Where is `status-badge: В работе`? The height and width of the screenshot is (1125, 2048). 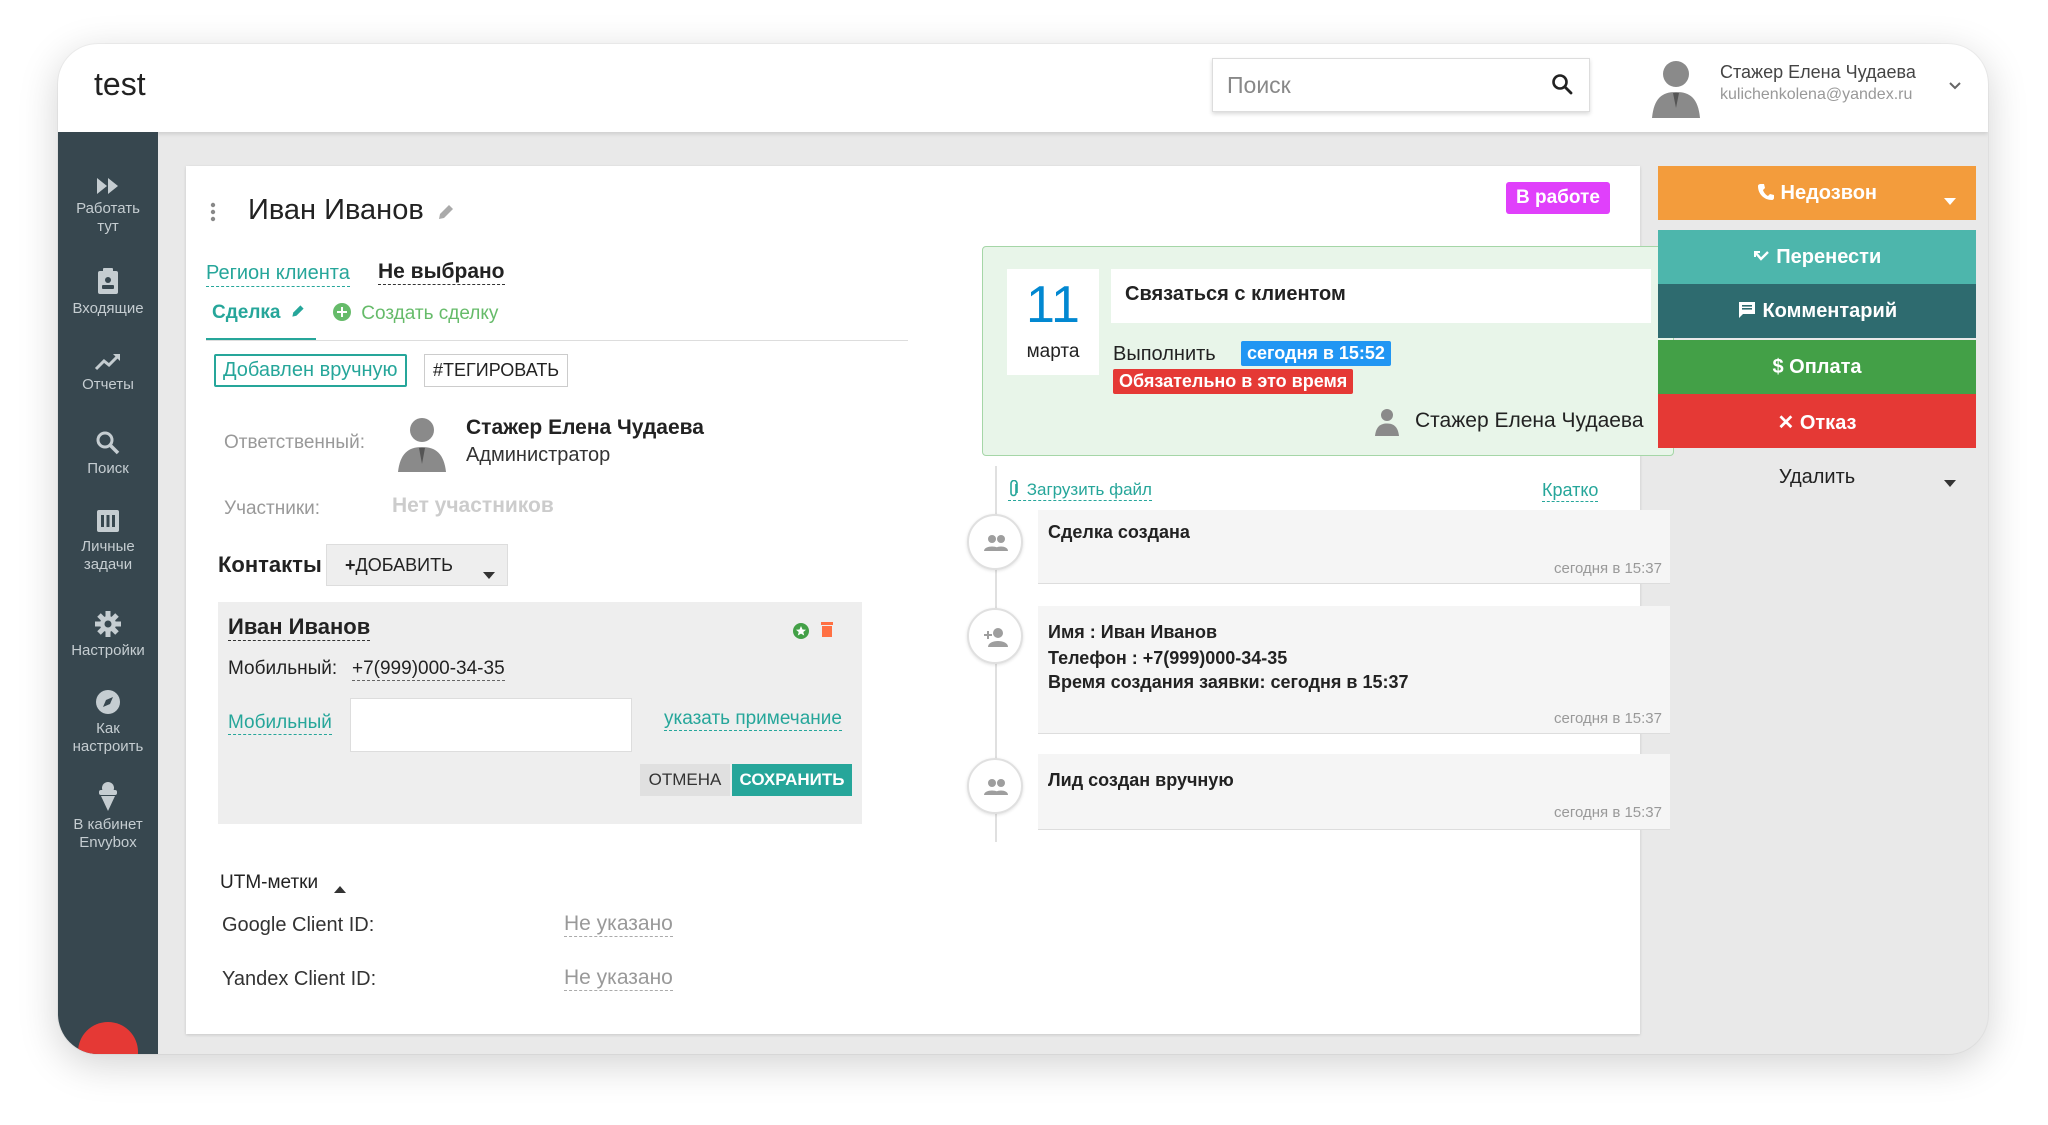
status-badge: В работе is located at coordinates (1558, 198).